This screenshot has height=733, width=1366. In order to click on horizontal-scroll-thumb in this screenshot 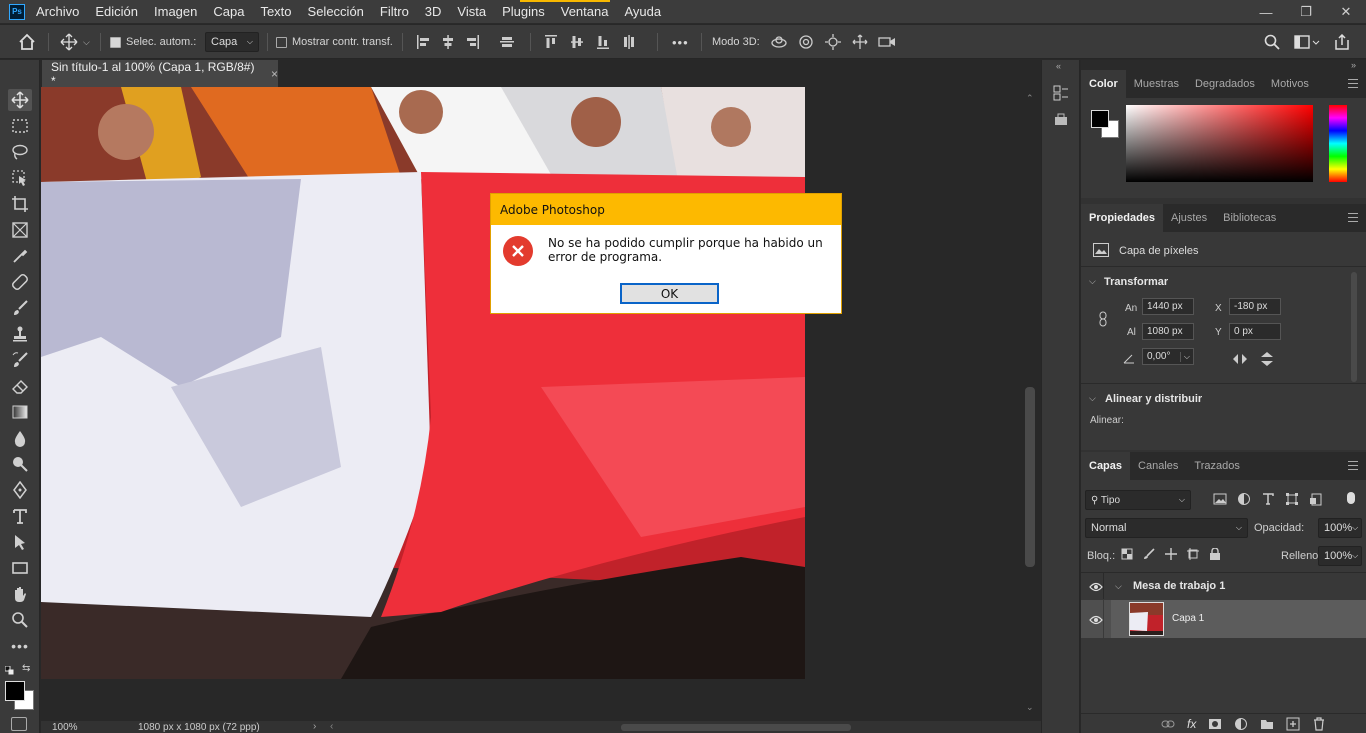, I will do `click(736, 727)`.